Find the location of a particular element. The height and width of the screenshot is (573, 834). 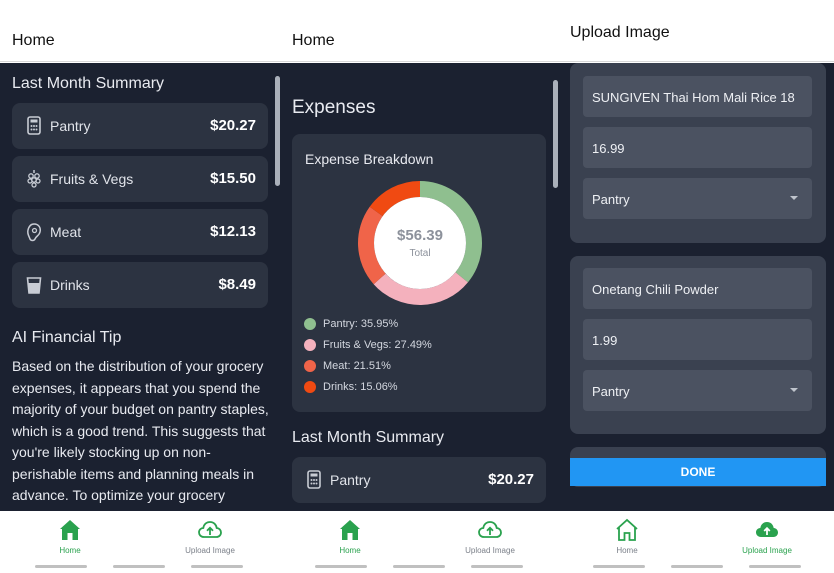

category-card-meat: Meat $12.13 is located at coordinates (140, 232).